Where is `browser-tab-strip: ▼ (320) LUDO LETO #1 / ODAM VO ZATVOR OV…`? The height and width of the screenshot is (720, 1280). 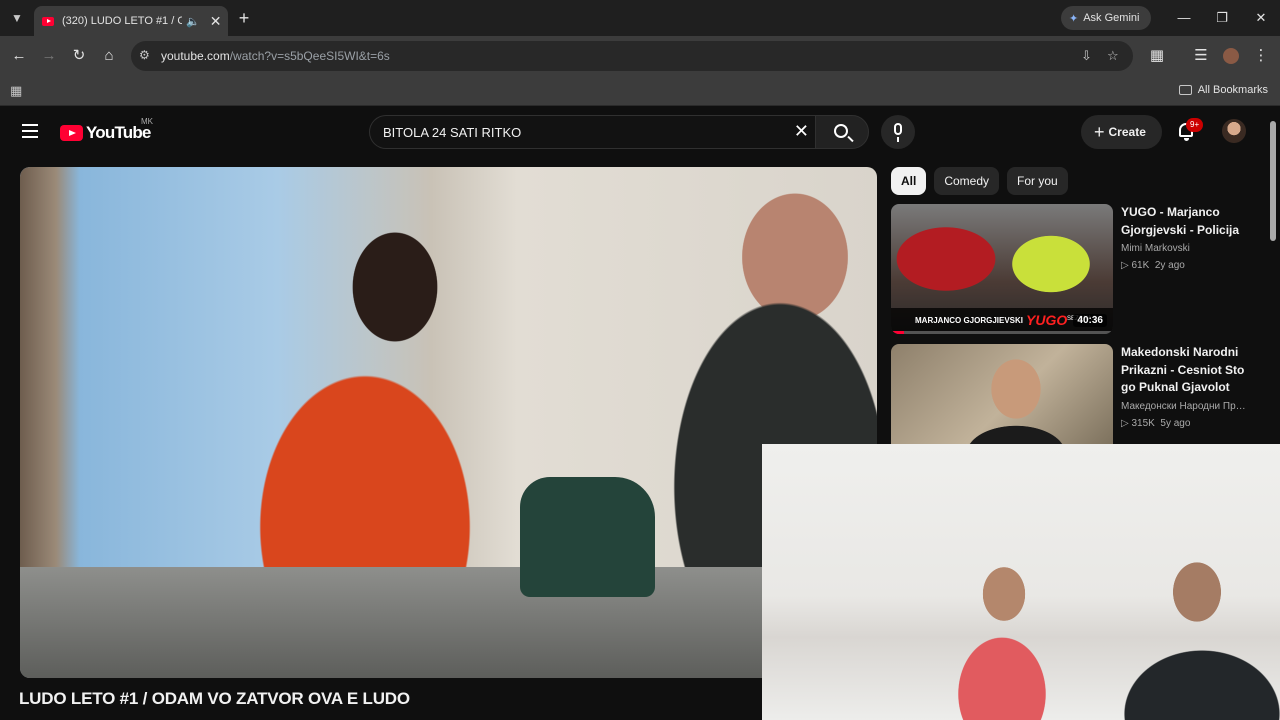 browser-tab-strip: ▼ (320) LUDO LETO #1 / ODAM VO ZATVOR OV… is located at coordinates (640, 18).